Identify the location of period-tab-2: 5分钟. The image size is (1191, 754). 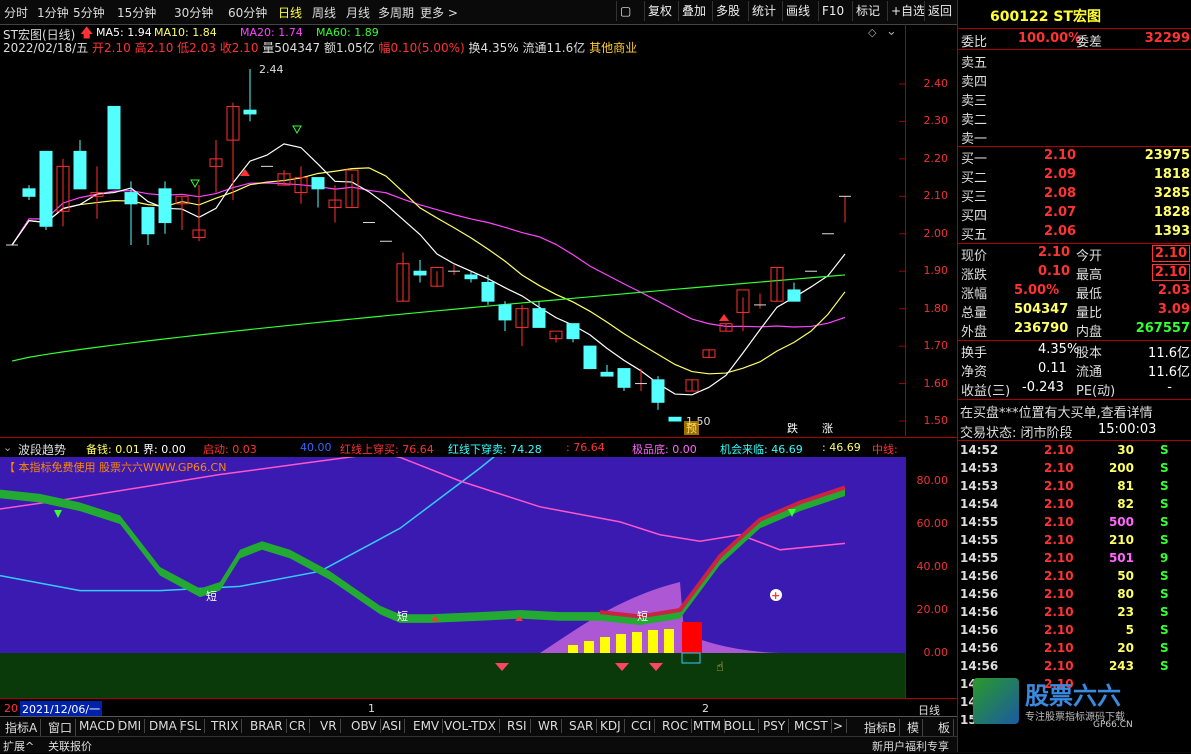
(89, 12).